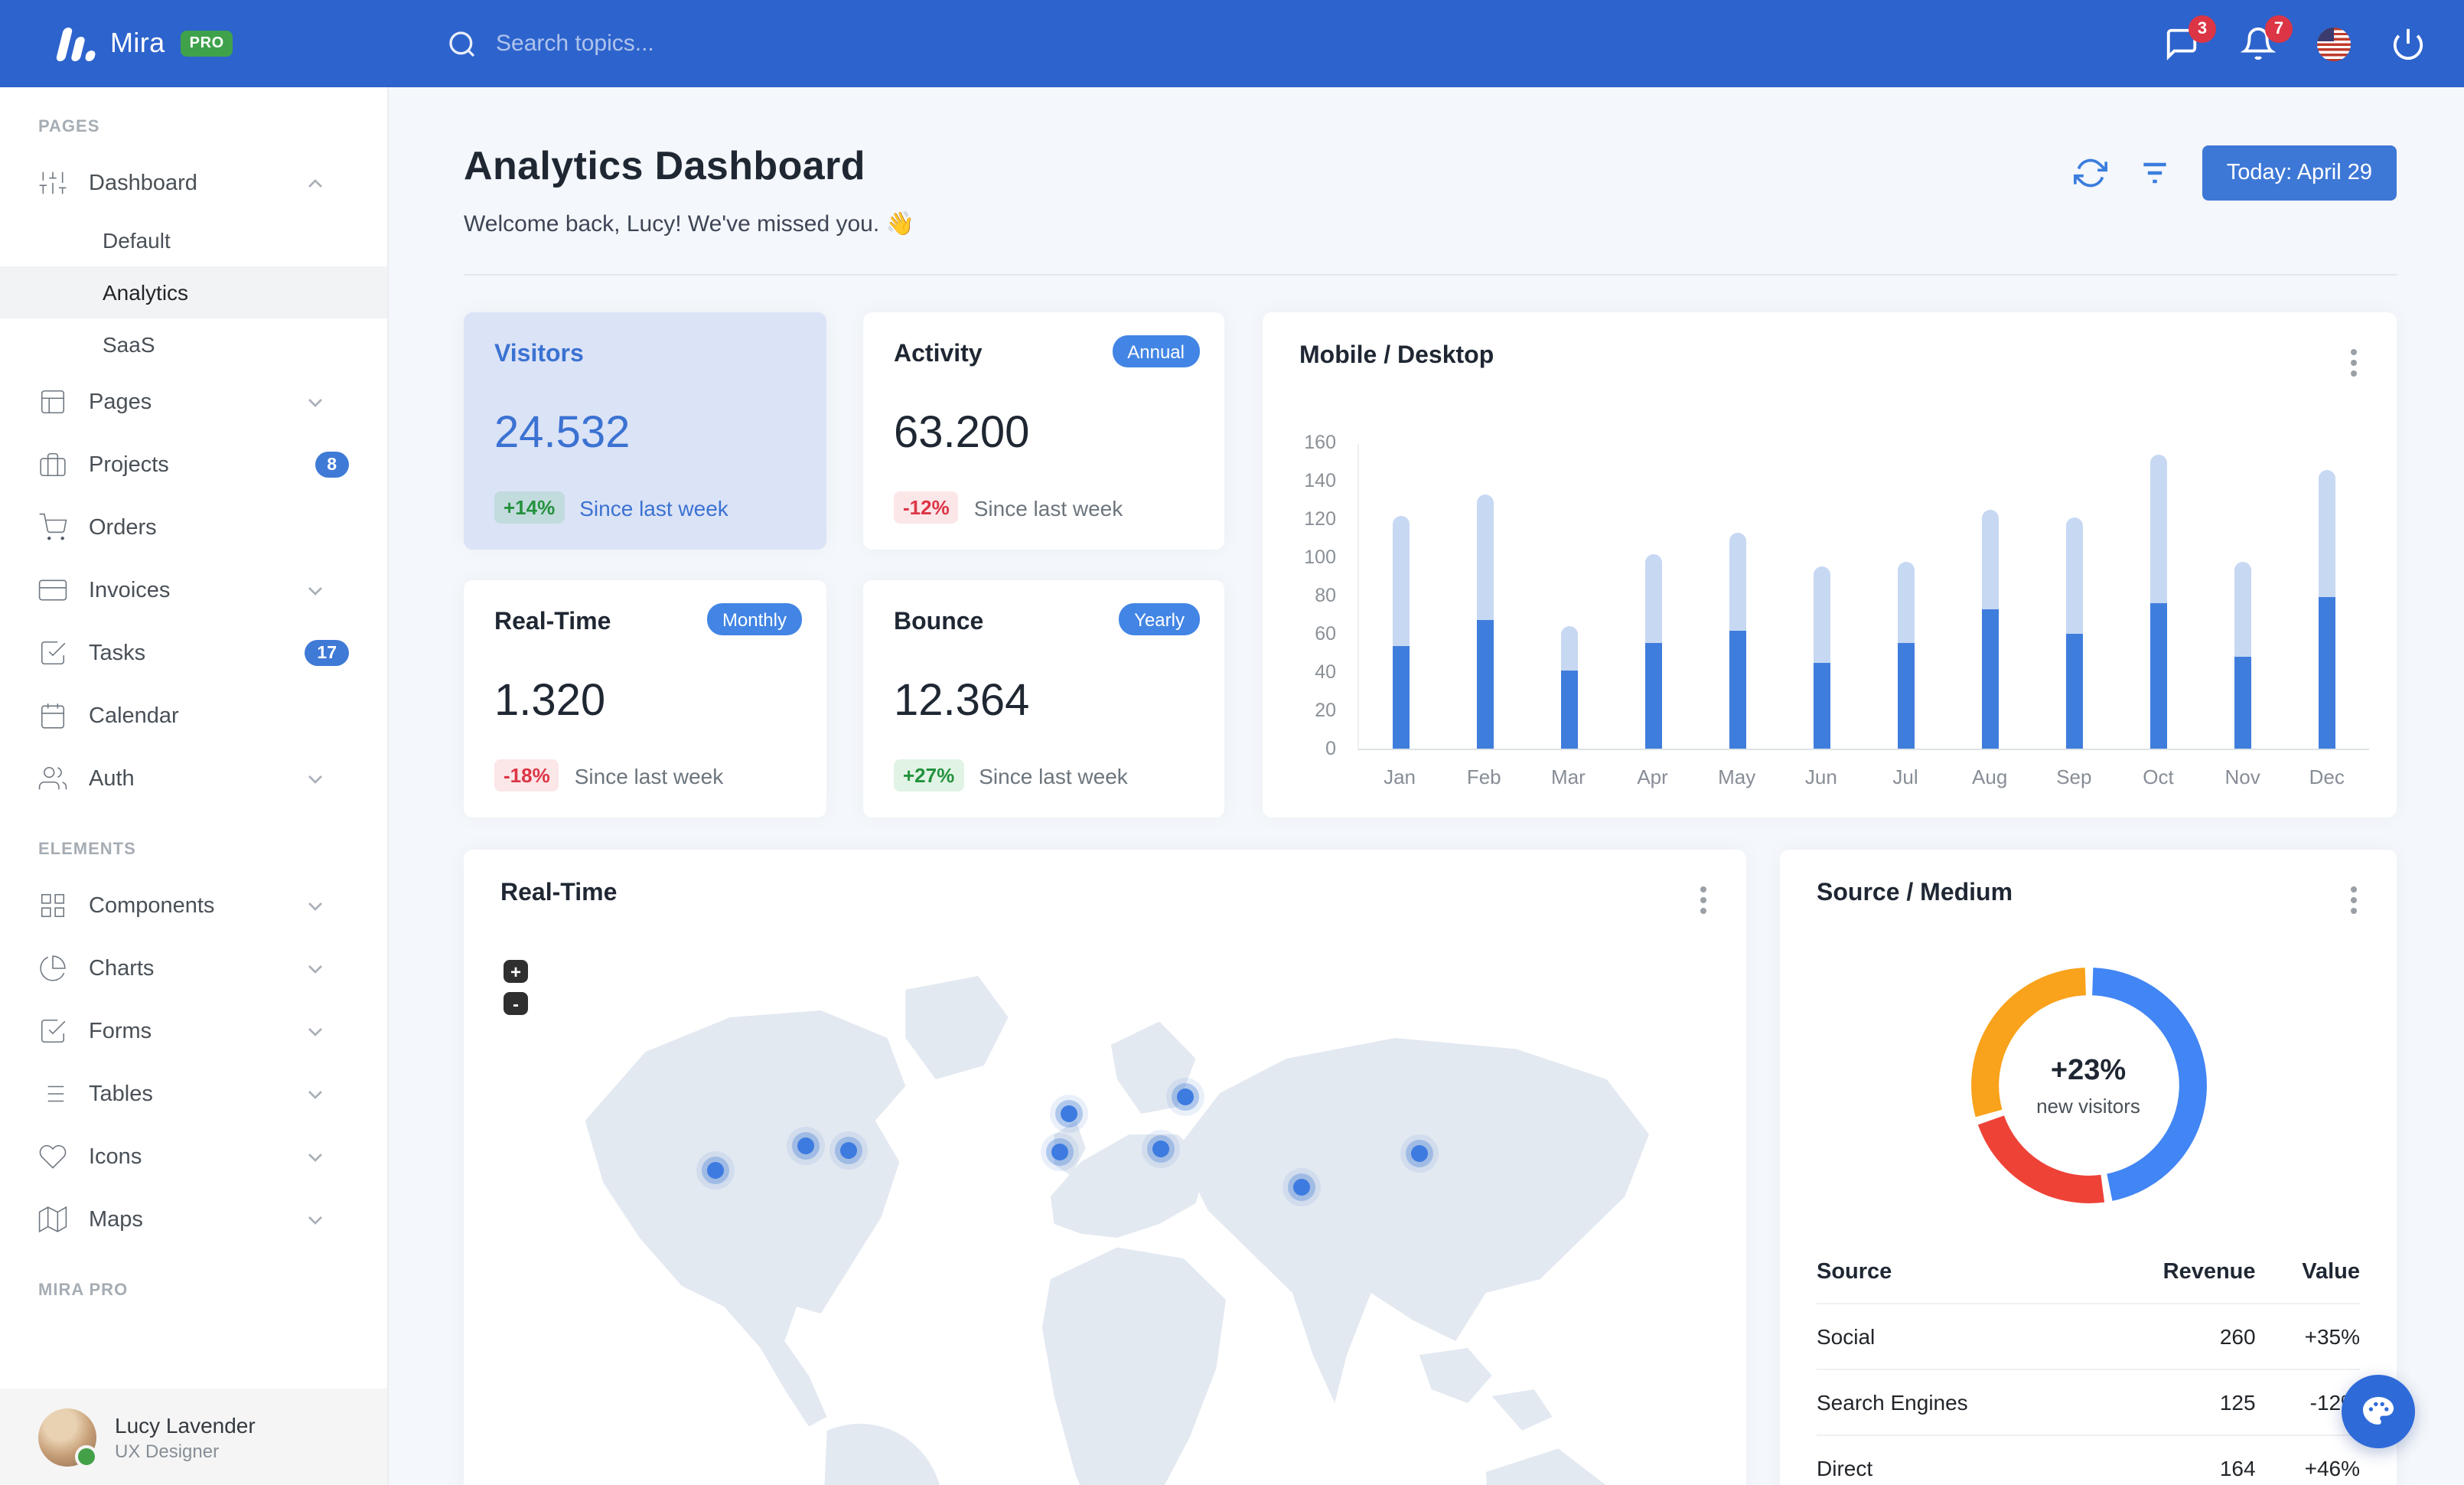  What do you see at coordinates (193, 527) in the screenshot?
I see `sidebar-item-orders: Orders` at bounding box center [193, 527].